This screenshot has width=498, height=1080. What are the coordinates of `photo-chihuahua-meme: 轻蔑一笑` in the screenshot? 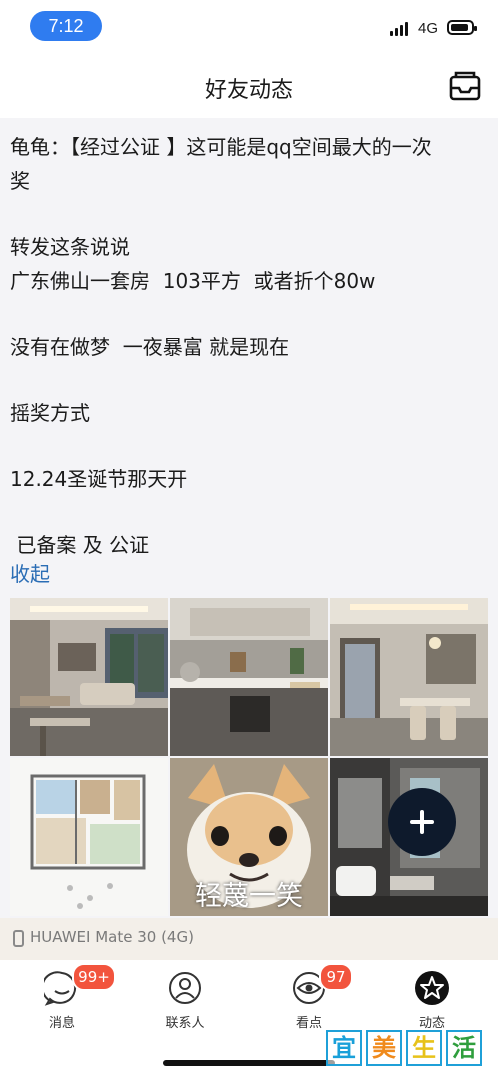 It's located at (249, 837).